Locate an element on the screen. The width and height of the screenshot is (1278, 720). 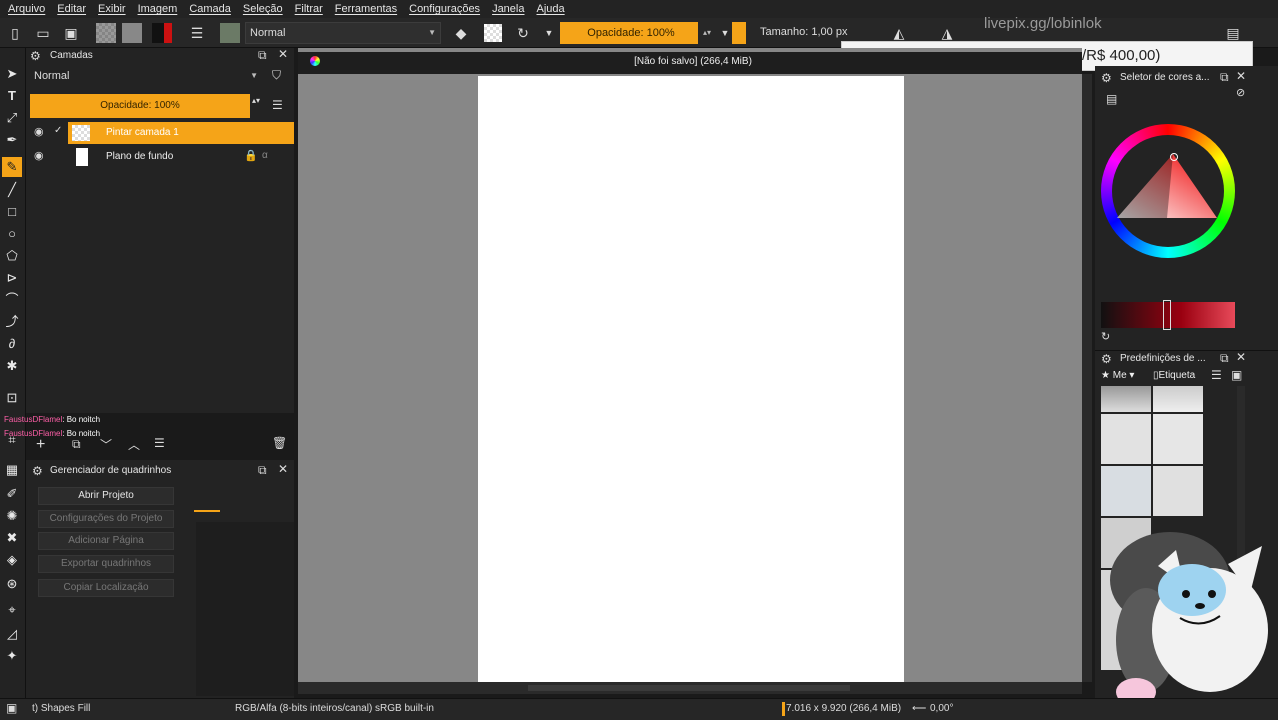
new-document-icon: ▯ is located at coordinates (15, 33).